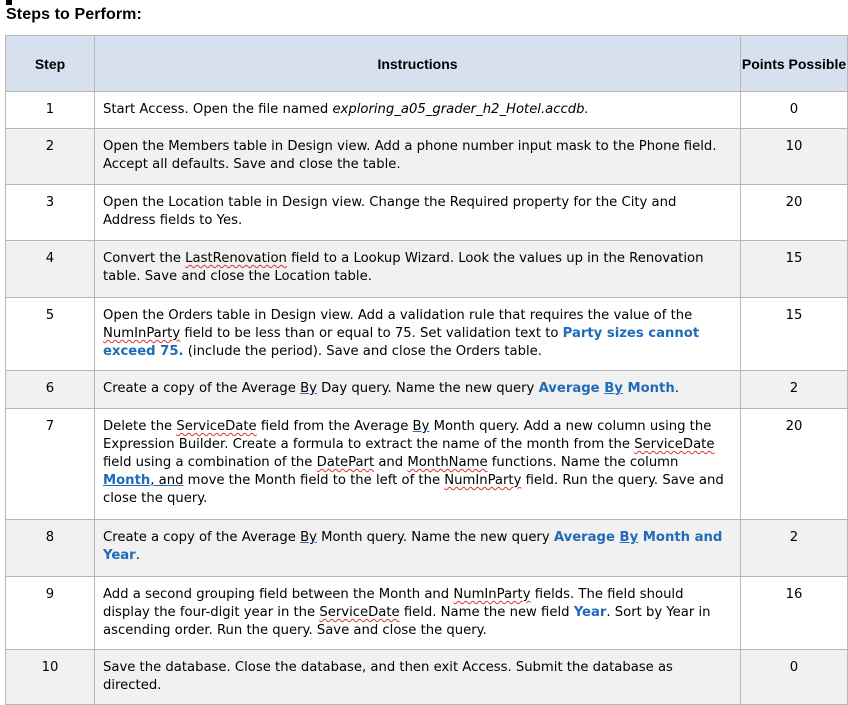 The image size is (848, 705). I want to click on instruction-segment: field using a combination of the, so click(210, 462).